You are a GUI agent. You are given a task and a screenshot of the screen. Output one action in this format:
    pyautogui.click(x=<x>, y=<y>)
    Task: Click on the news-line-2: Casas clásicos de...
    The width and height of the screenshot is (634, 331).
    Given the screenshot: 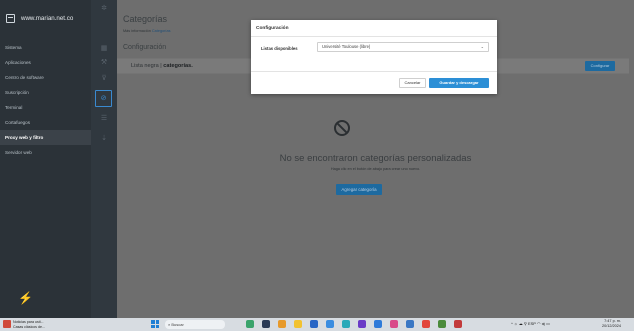 What is the action you would take?
    pyautogui.click(x=29, y=326)
    